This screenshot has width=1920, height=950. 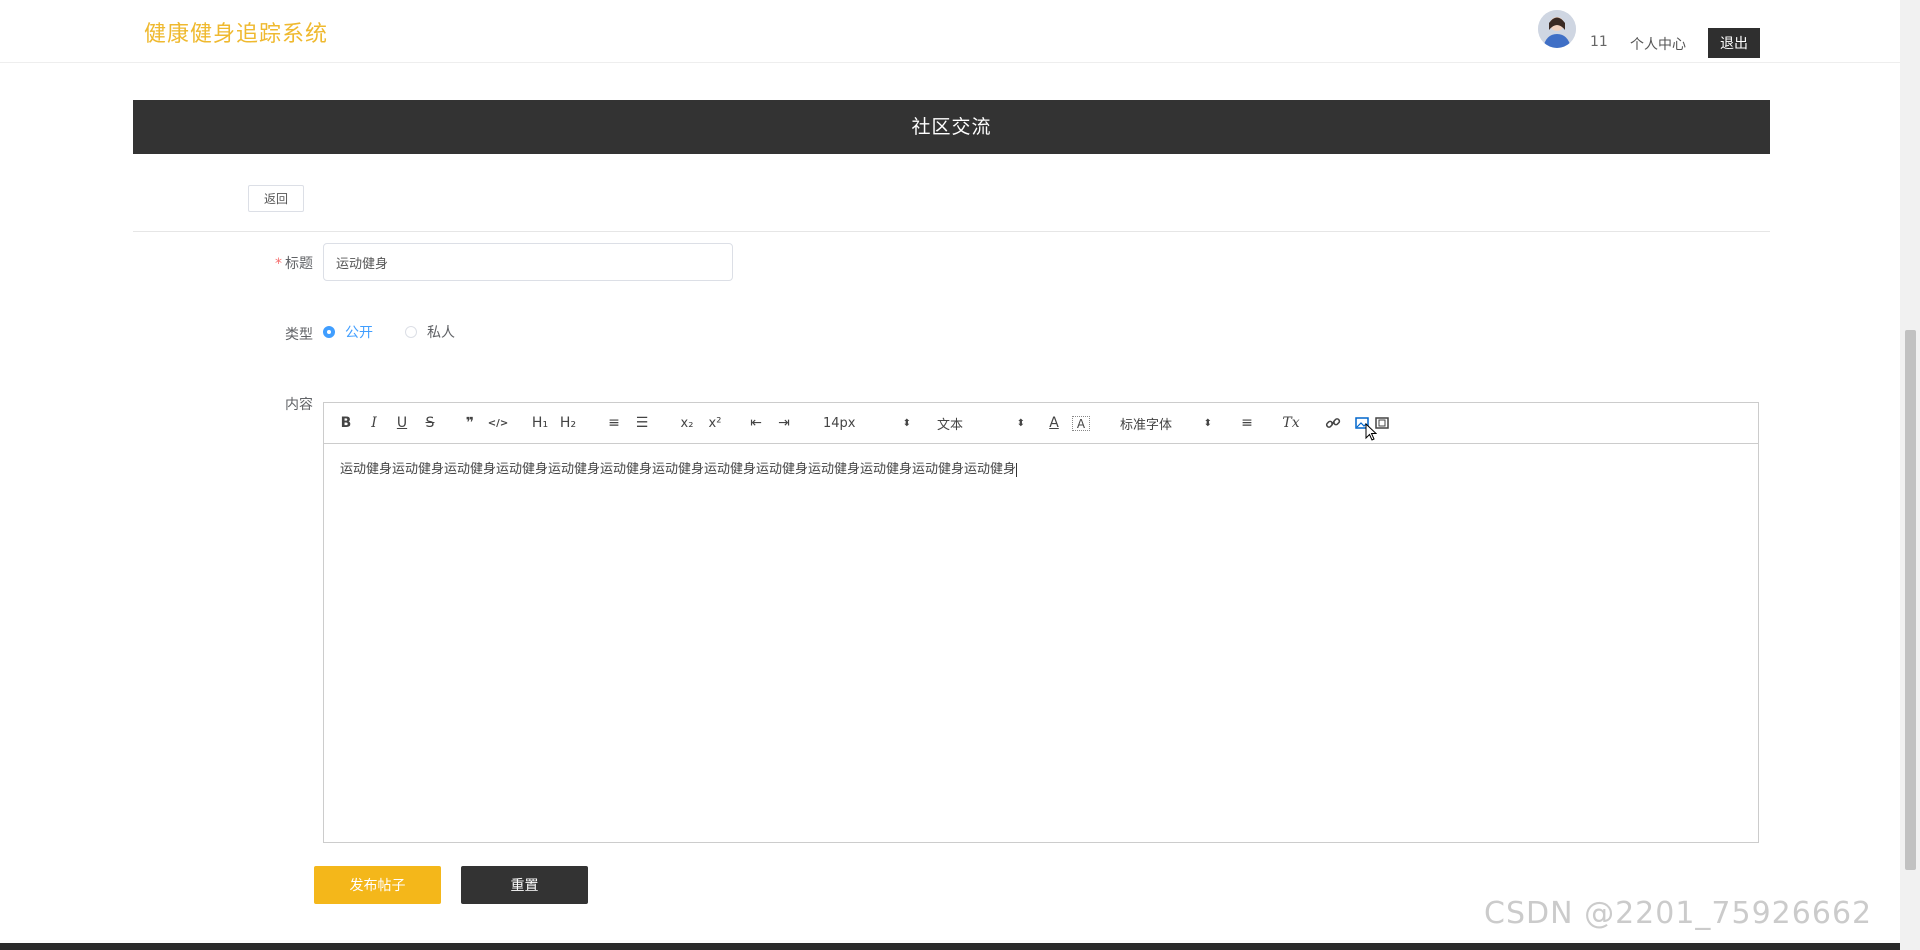 What do you see at coordinates (273, 263) in the screenshot?
I see `title-label: * 标题` at bounding box center [273, 263].